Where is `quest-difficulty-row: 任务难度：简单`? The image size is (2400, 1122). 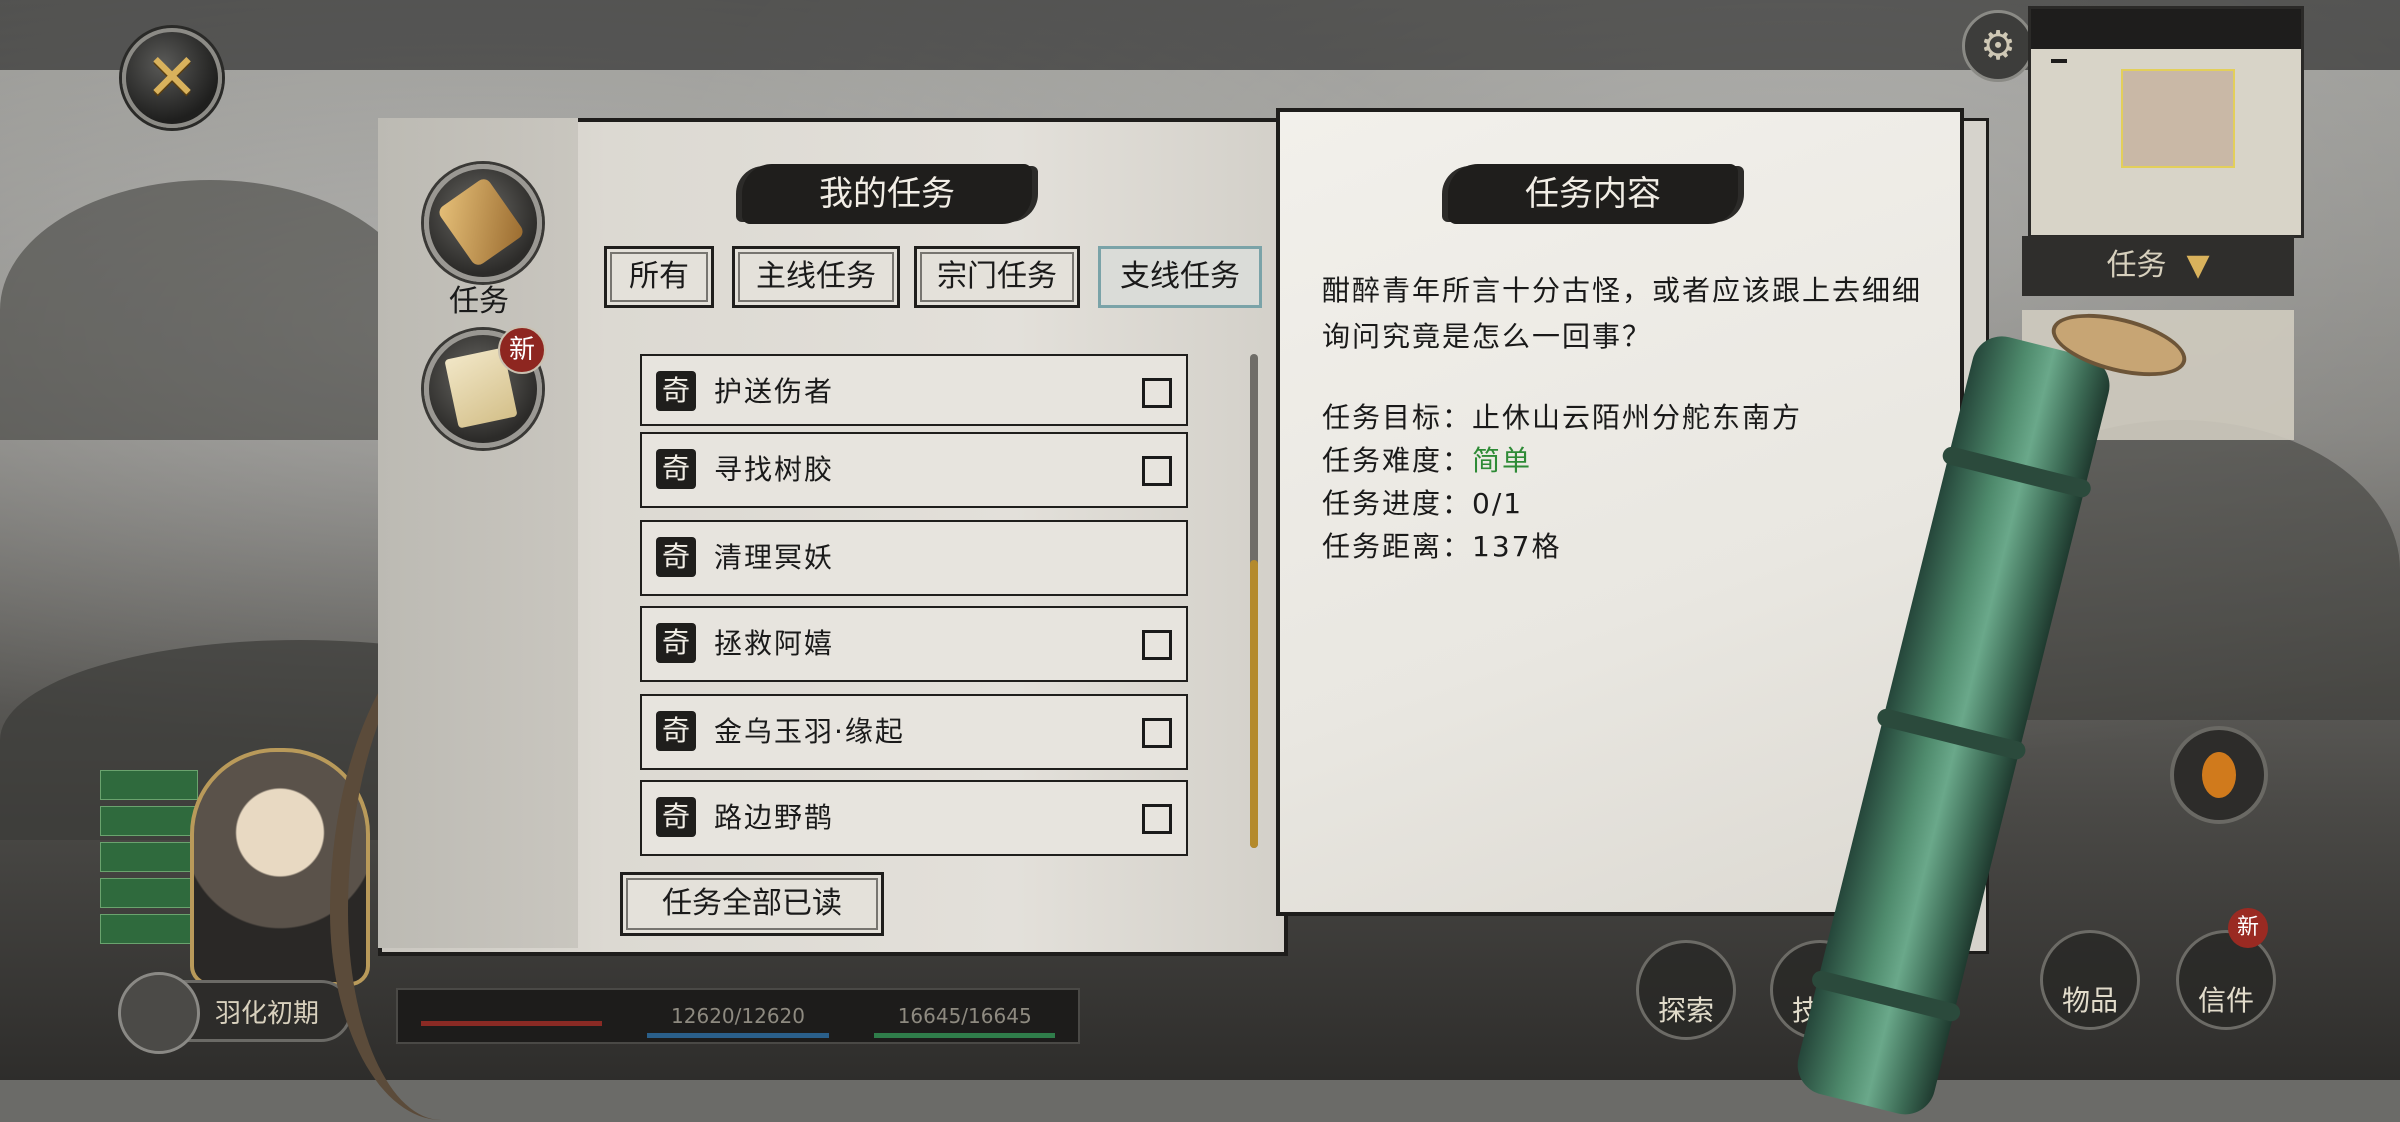 quest-difficulty-row: 任务难度：简单 is located at coordinates (1562, 460).